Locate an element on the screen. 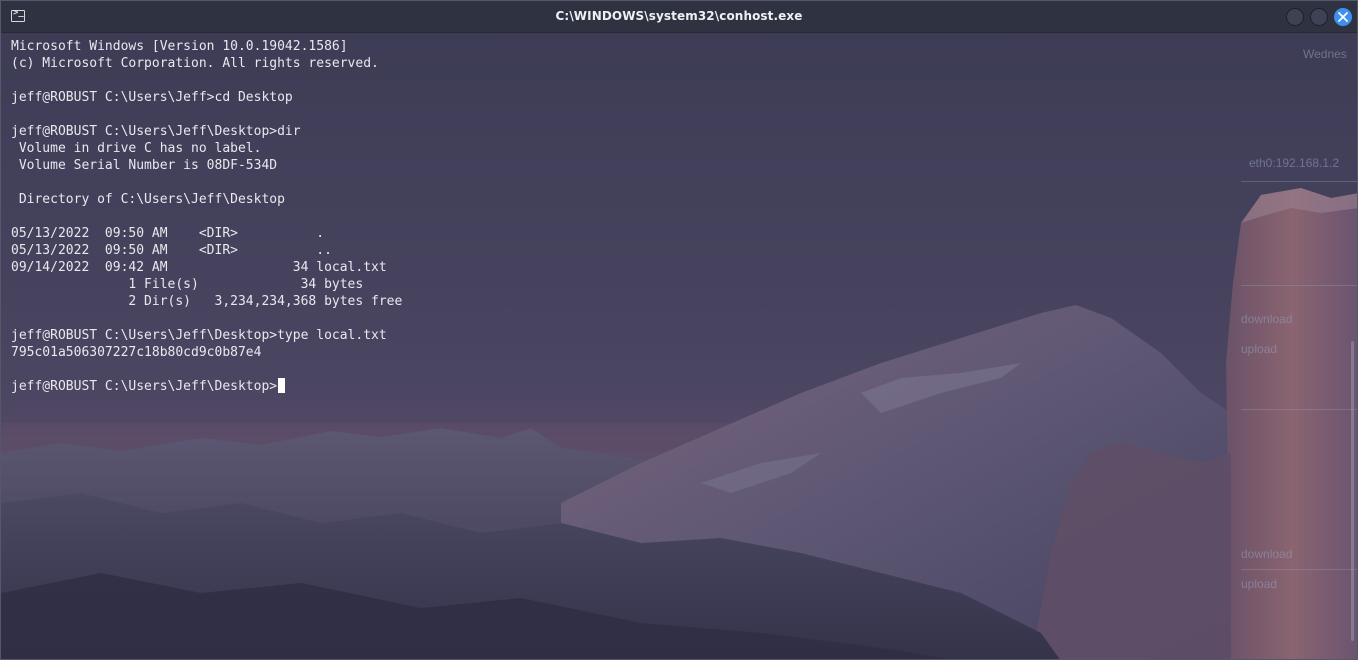  console-prompt-line: jeff@ROBUST C:\Users\Jeff\Desktop> is located at coordinates (206, 386).